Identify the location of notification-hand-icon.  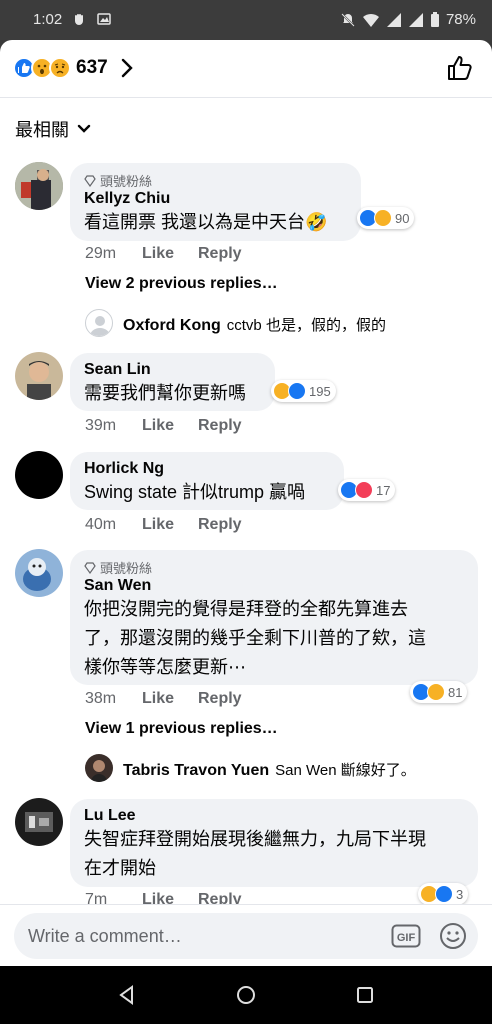
(79, 19).